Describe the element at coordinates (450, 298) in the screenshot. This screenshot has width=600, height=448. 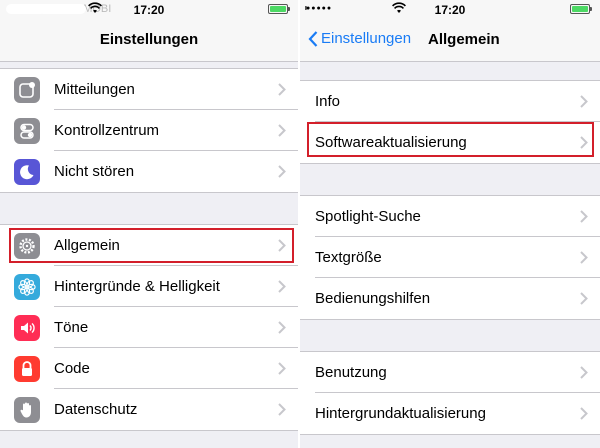
I see `general-item-bedienungshilfen: Bedienungshilfen` at that location.